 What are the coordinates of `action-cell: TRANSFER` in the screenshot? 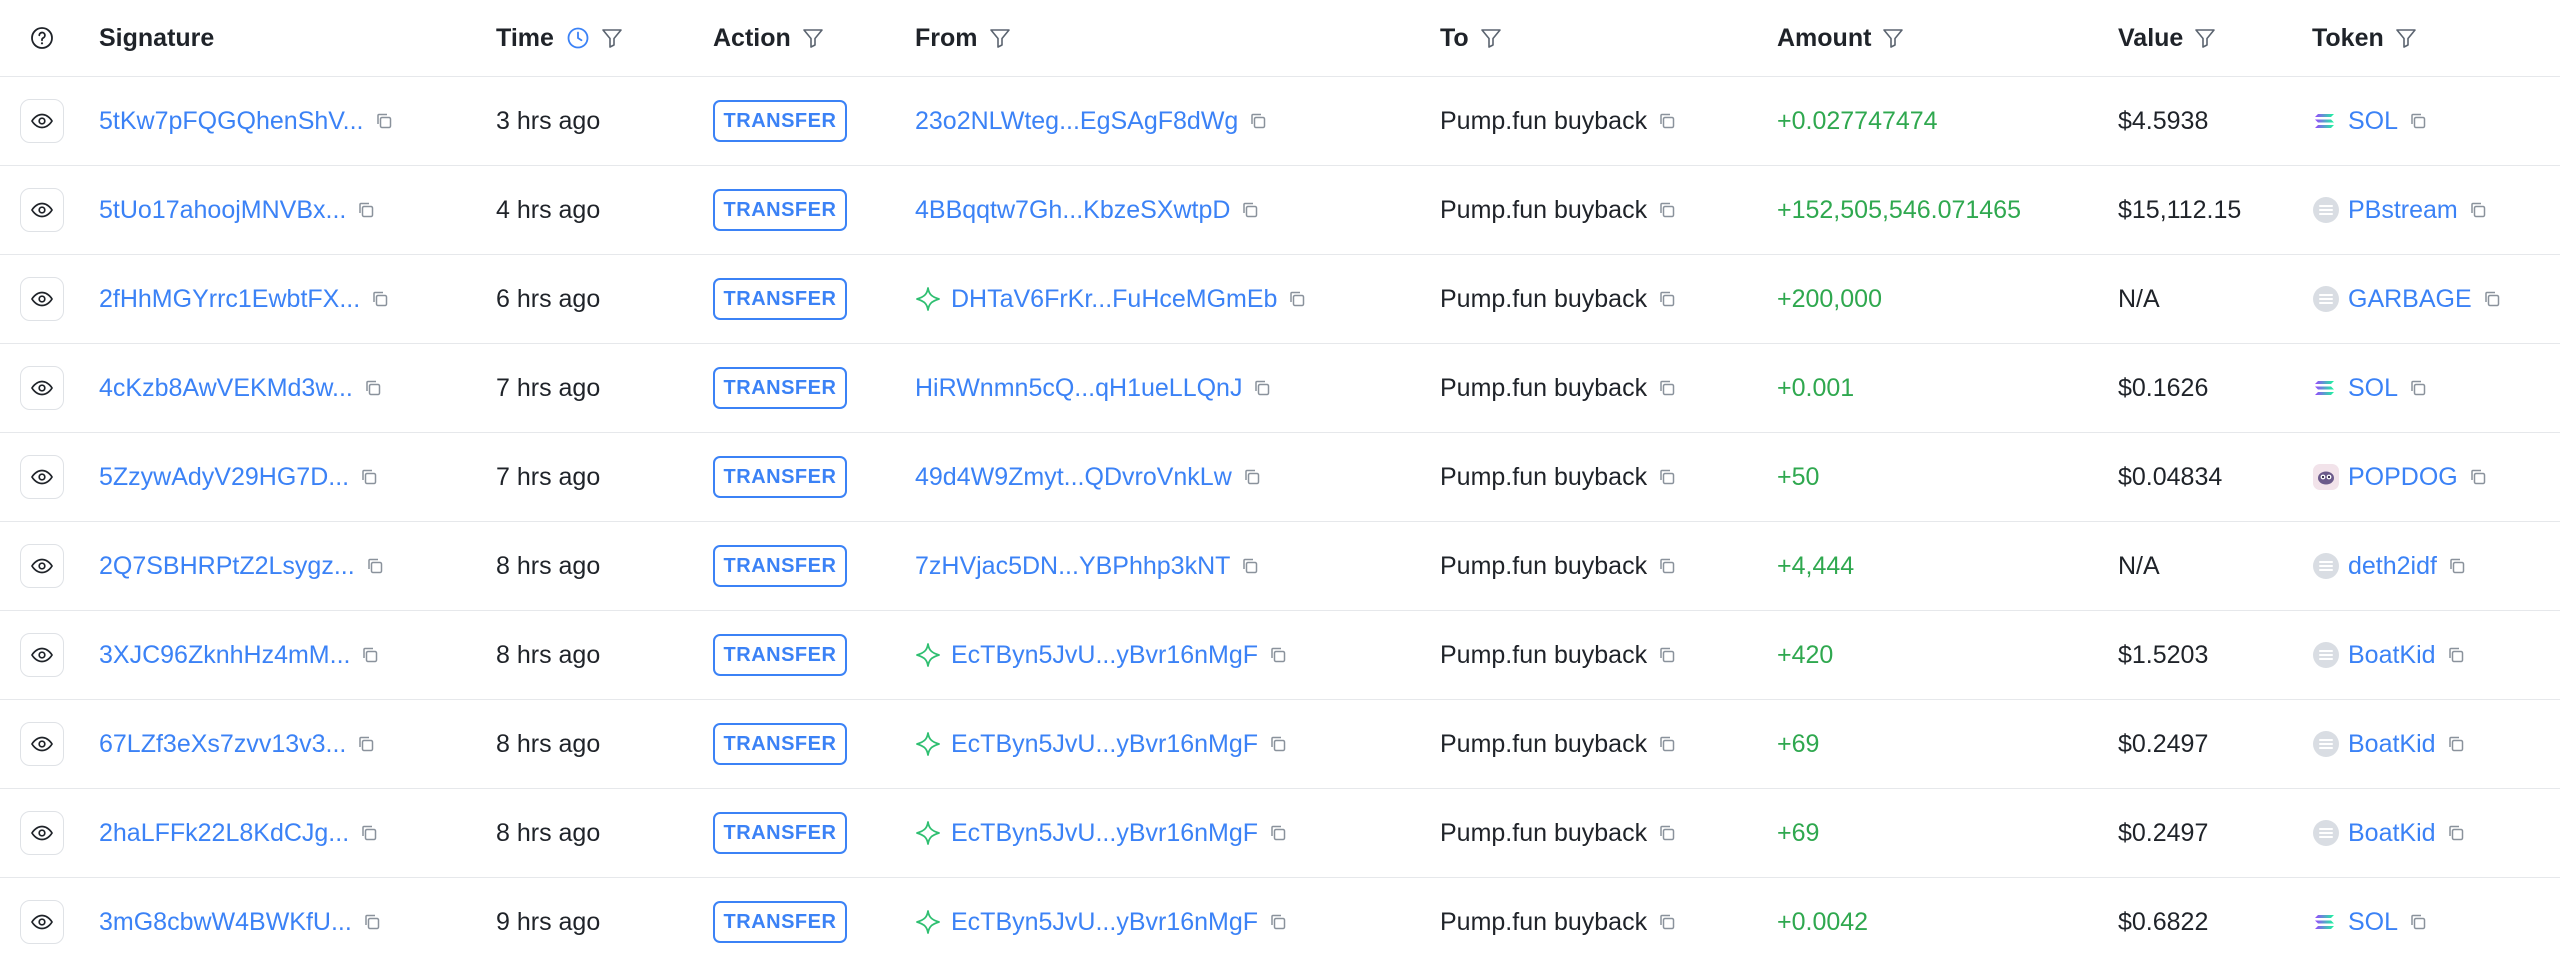 It's located at (780, 121).